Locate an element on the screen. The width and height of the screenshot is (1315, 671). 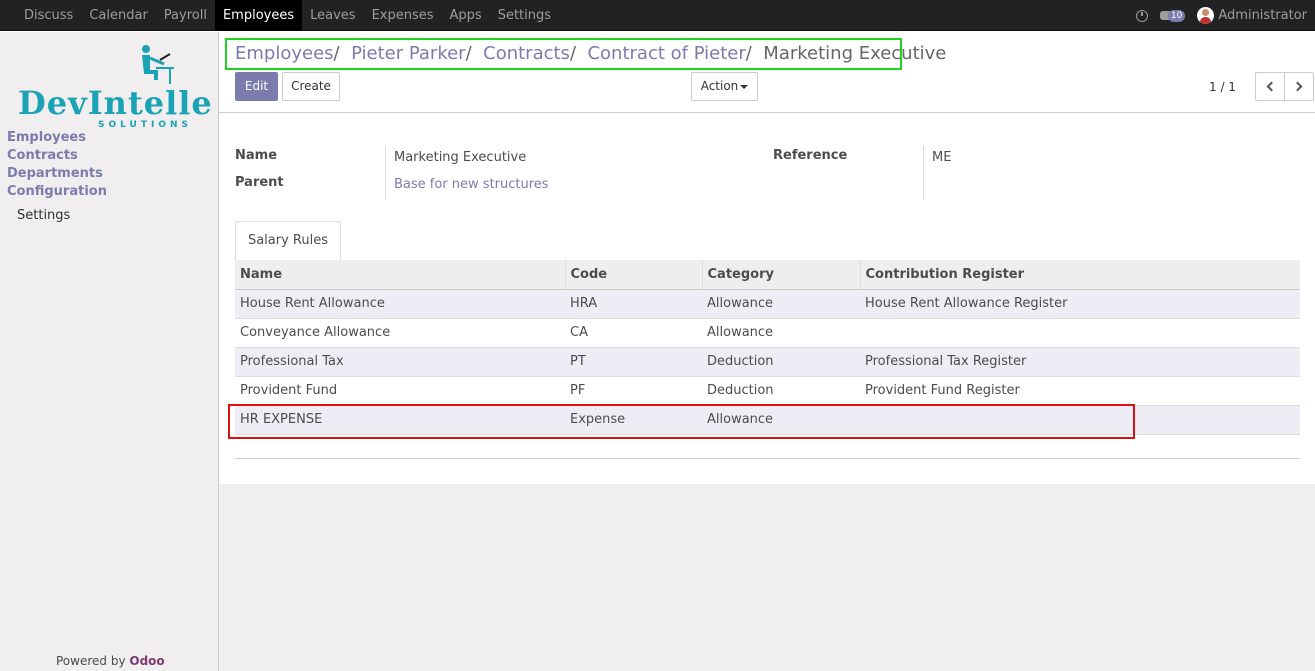
menu-discuss: Discuss is located at coordinates (48, 15).